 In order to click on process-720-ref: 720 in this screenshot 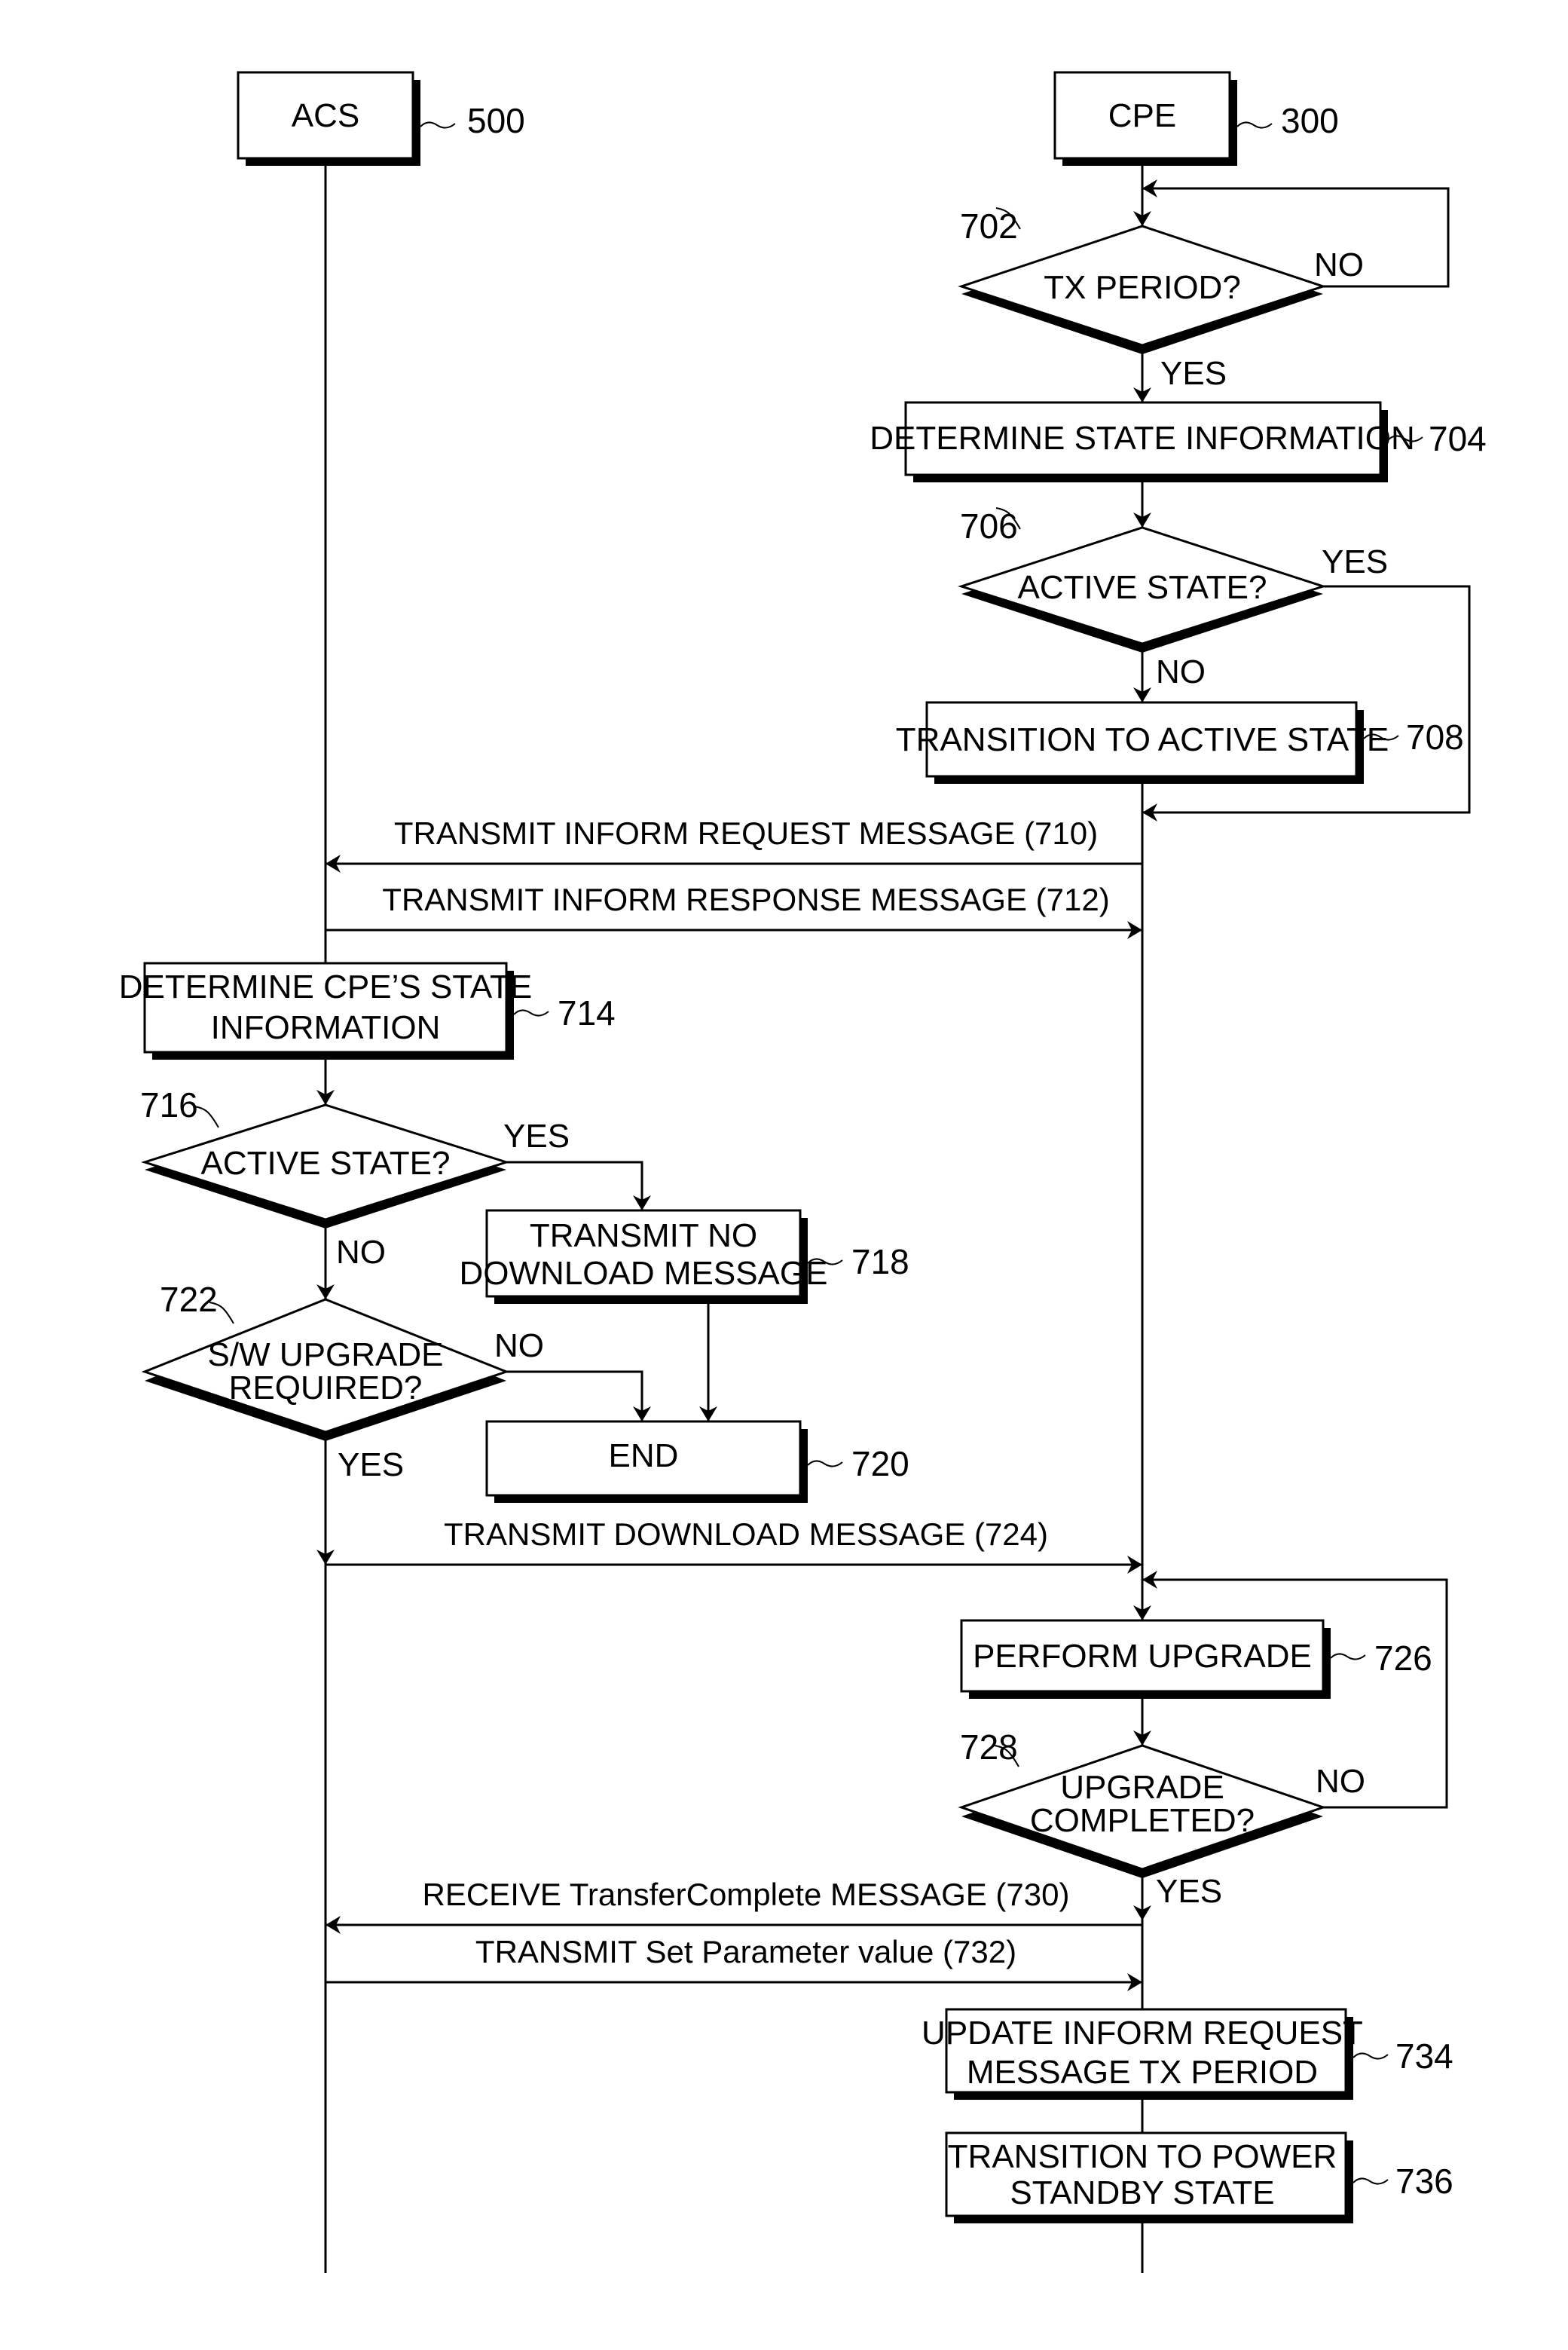, I will do `click(880, 1463)`.